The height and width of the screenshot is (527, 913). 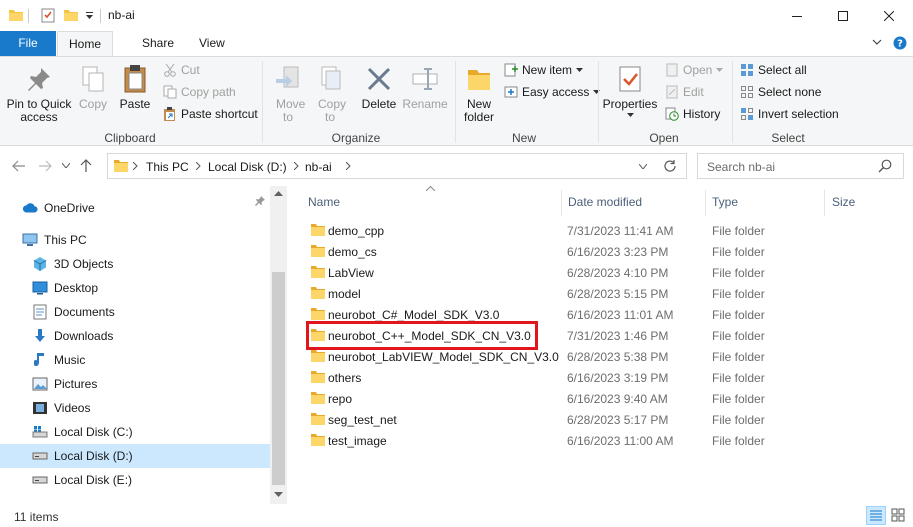 What do you see at coordinates (702, 114) in the screenshot?
I see `history-label: History` at bounding box center [702, 114].